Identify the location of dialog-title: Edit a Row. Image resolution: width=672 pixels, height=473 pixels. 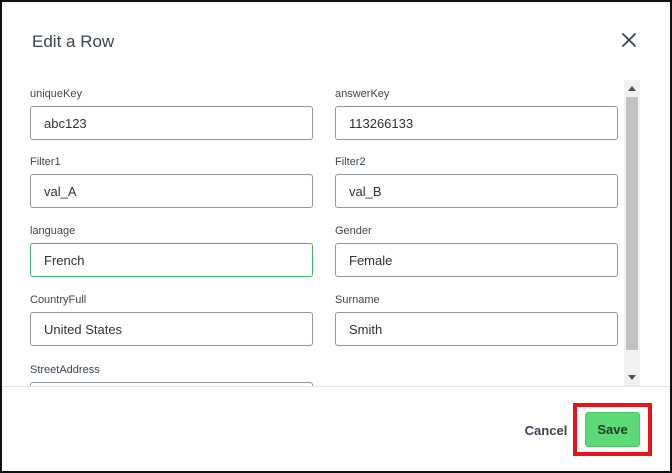
(73, 41).